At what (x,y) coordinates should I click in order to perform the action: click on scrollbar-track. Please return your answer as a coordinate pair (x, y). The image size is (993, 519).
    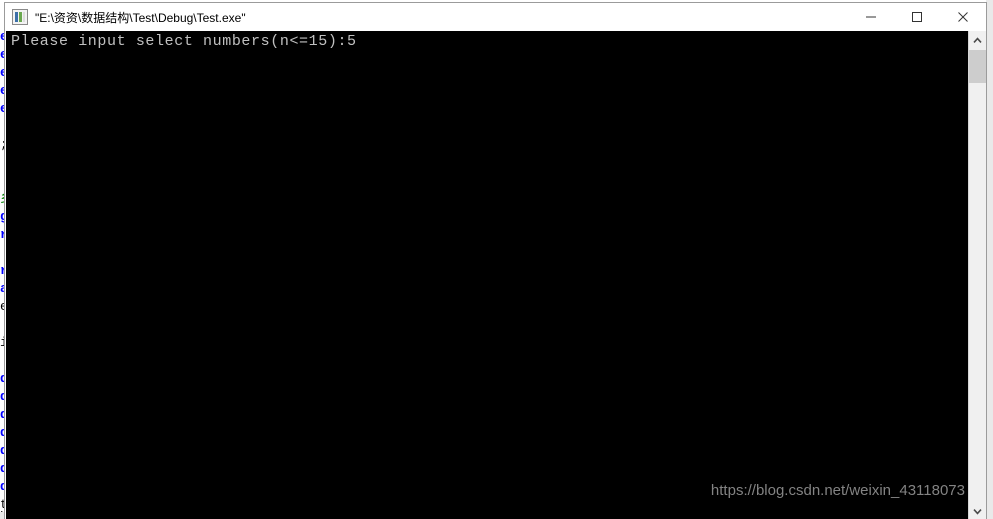
    Looking at the image, I should click on (977, 292).